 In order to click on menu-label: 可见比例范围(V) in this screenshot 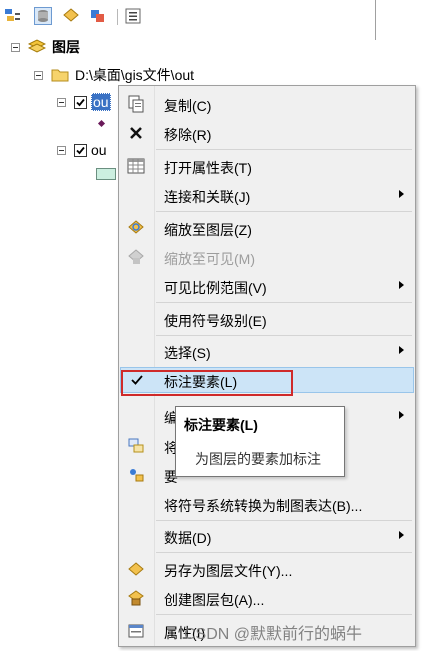, I will do `click(215, 288)`.